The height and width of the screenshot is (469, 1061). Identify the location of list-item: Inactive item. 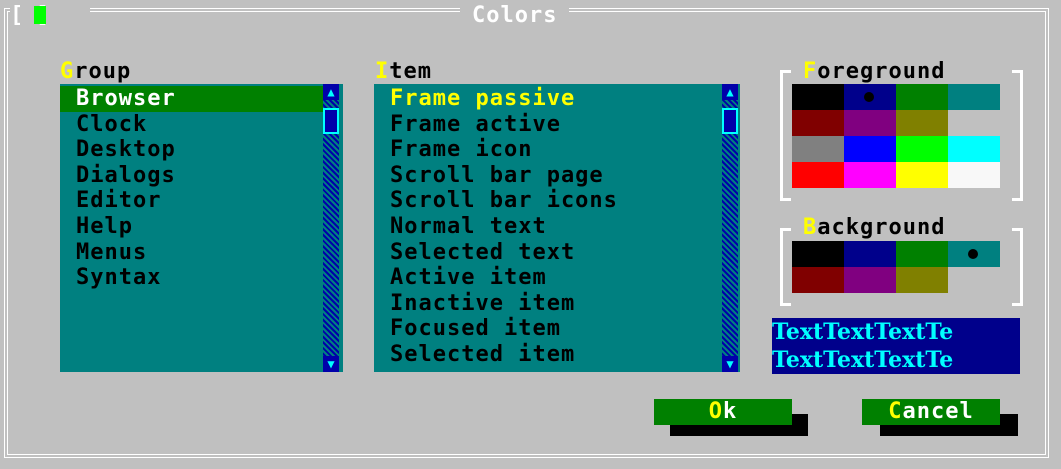
(548, 304).